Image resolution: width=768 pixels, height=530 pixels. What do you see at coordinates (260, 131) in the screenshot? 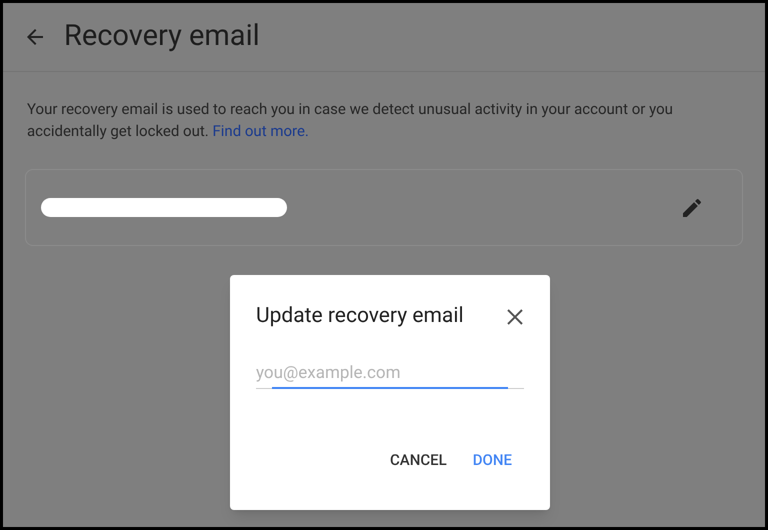
I see `find-out-more-link: Find out more.` at bounding box center [260, 131].